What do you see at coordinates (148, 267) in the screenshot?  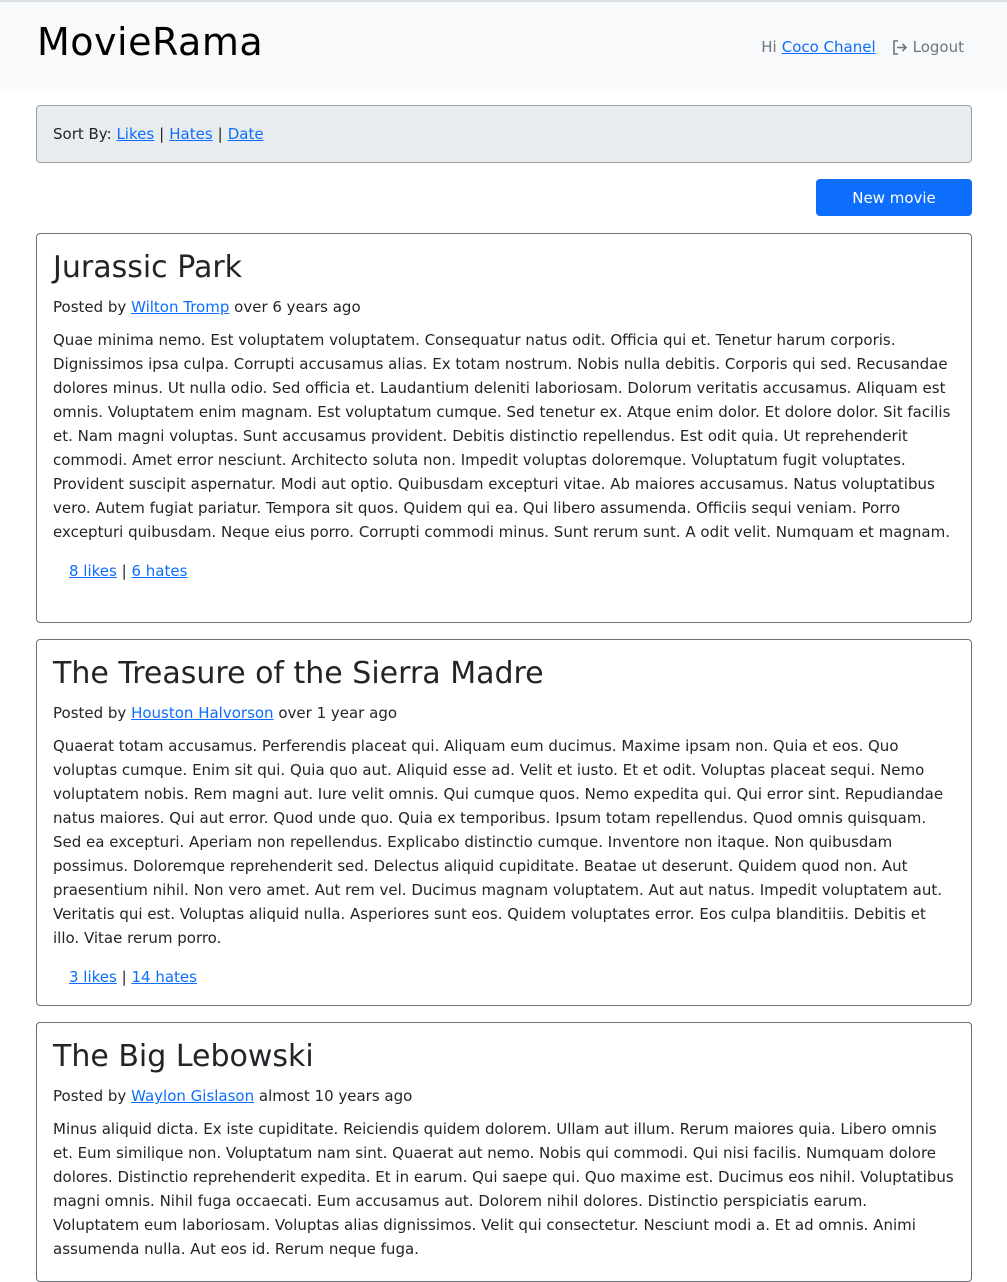 I see `movie-title: Jurassic Park` at bounding box center [148, 267].